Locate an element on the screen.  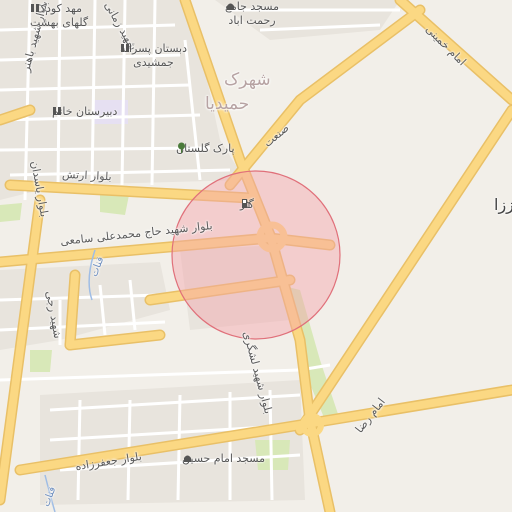
poi-school-boys-name-line2: جمشیدی is located at coordinates (153, 62).